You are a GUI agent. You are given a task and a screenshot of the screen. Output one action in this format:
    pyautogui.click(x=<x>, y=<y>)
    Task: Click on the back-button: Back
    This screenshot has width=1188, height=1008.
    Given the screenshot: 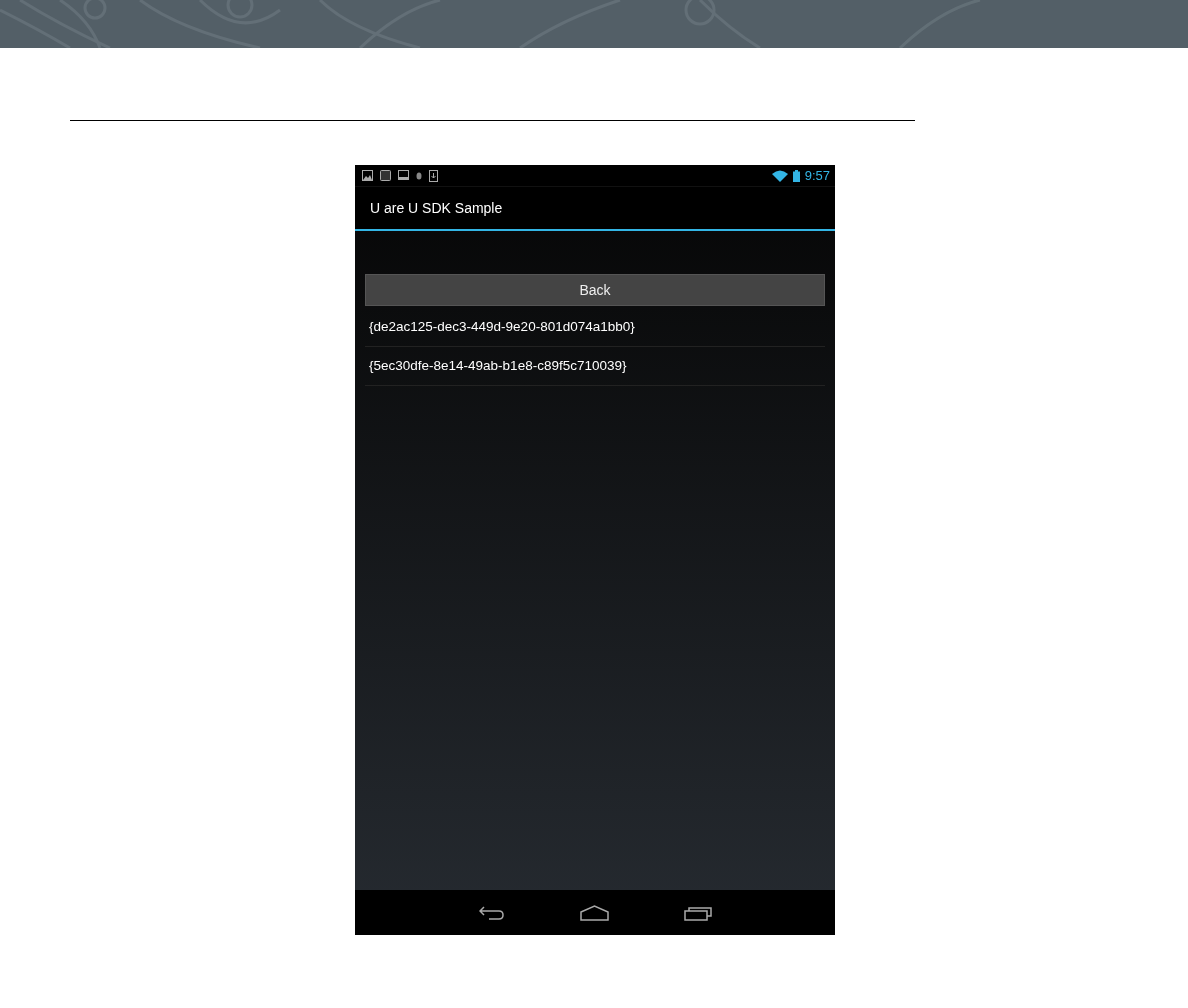 What is the action you would take?
    pyautogui.click(x=595, y=290)
    